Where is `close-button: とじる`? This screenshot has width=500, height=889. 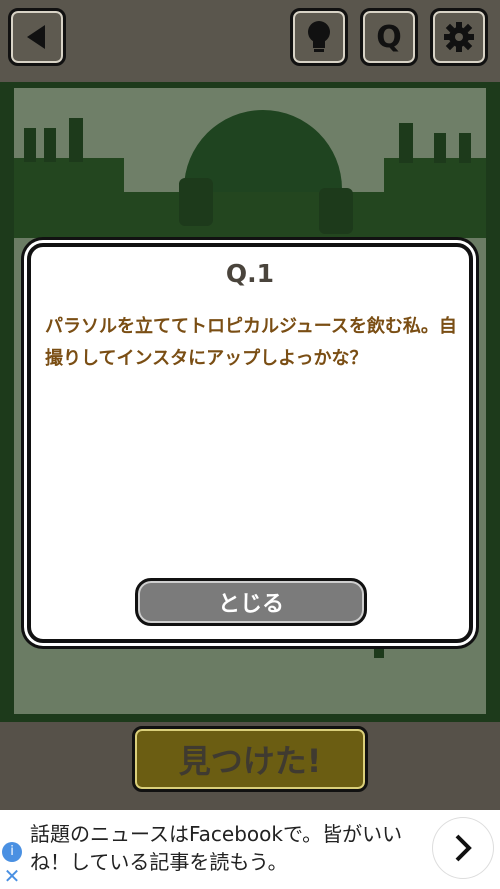
close-button: とじる is located at coordinates (251, 602).